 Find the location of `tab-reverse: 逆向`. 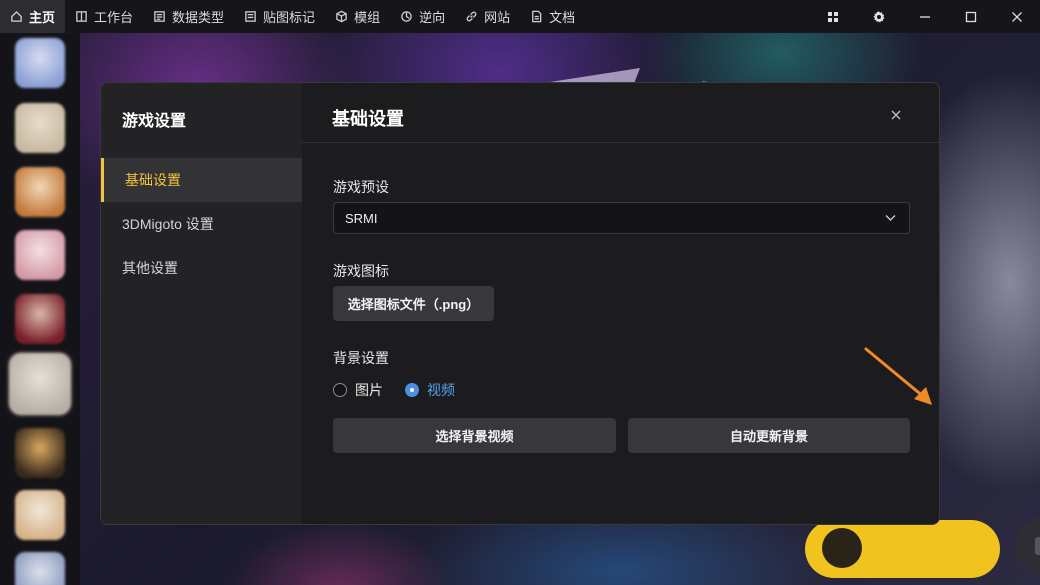

tab-reverse: 逆向 is located at coordinates (422, 16).